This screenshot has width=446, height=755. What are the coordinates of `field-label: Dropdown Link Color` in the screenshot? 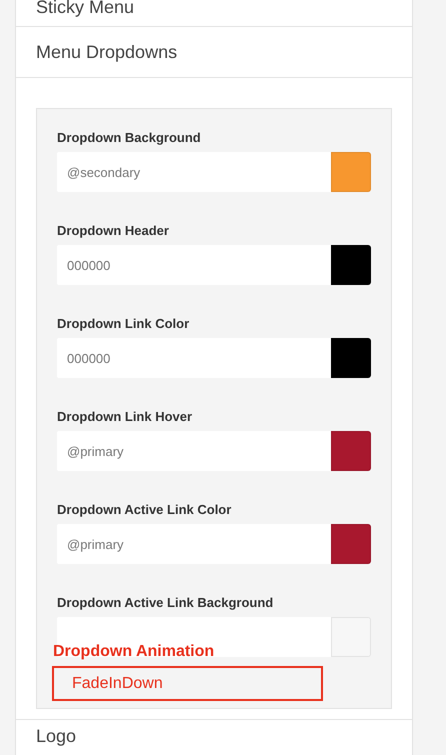 It's located at (123, 324).